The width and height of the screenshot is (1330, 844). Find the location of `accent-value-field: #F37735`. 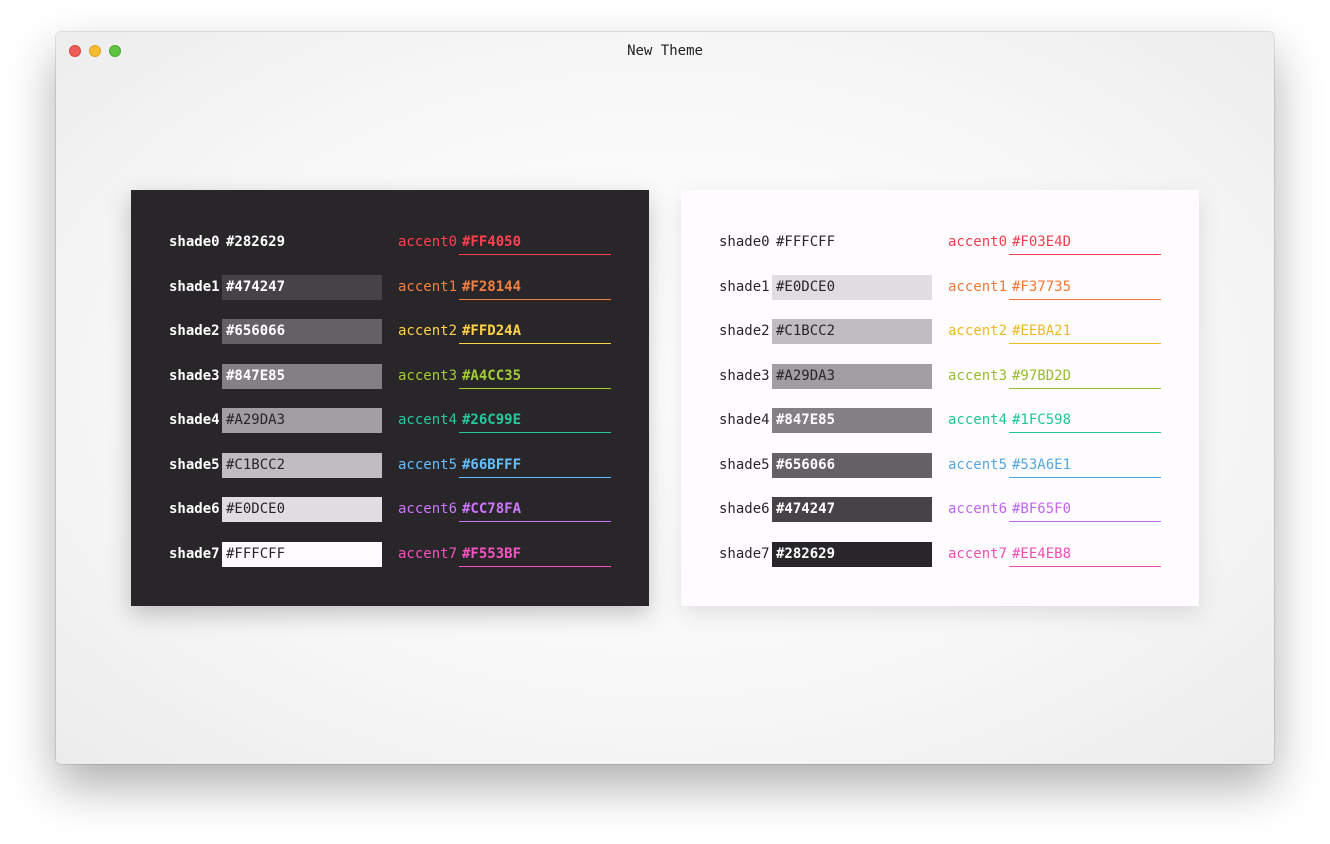

accent-value-field: #F37735 is located at coordinates (1085, 287).